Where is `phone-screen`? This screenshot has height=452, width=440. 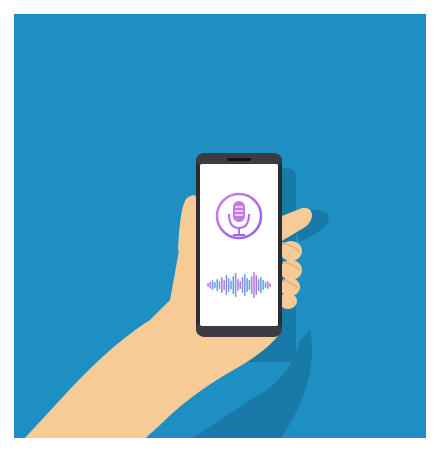
phone-screen is located at coordinates (239, 245).